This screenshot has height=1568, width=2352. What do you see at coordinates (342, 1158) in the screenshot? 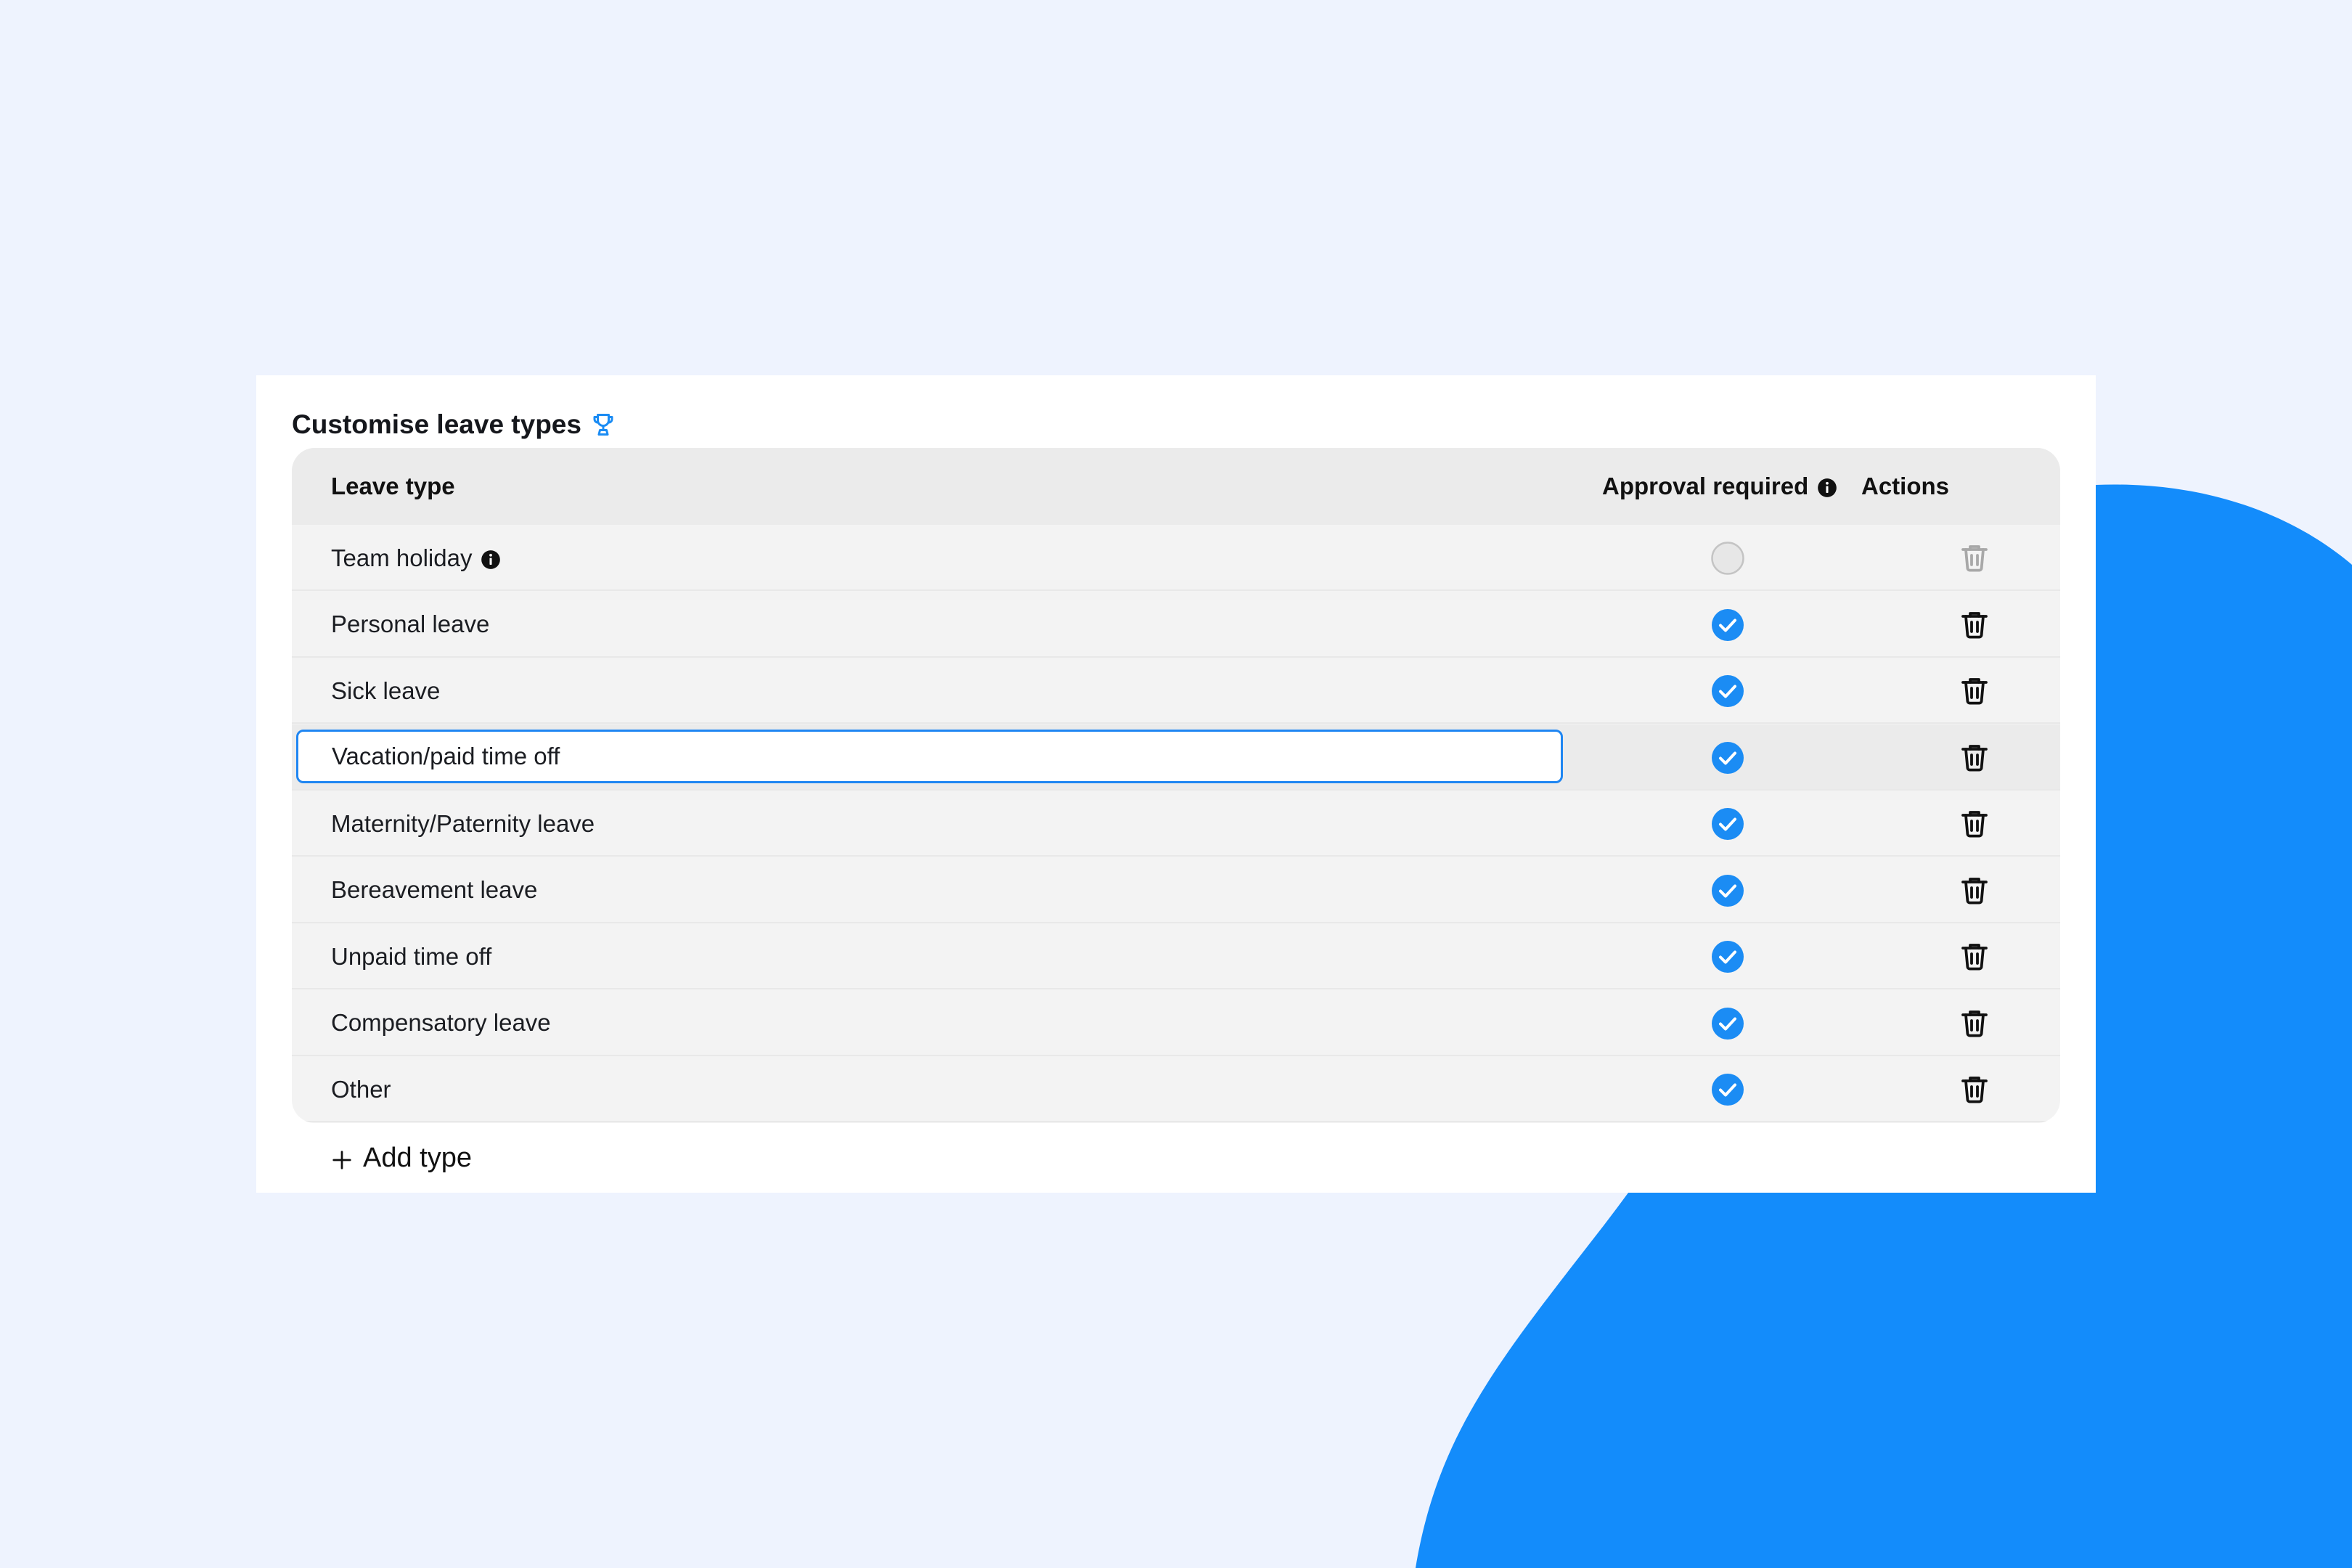
I see `plus-icon` at bounding box center [342, 1158].